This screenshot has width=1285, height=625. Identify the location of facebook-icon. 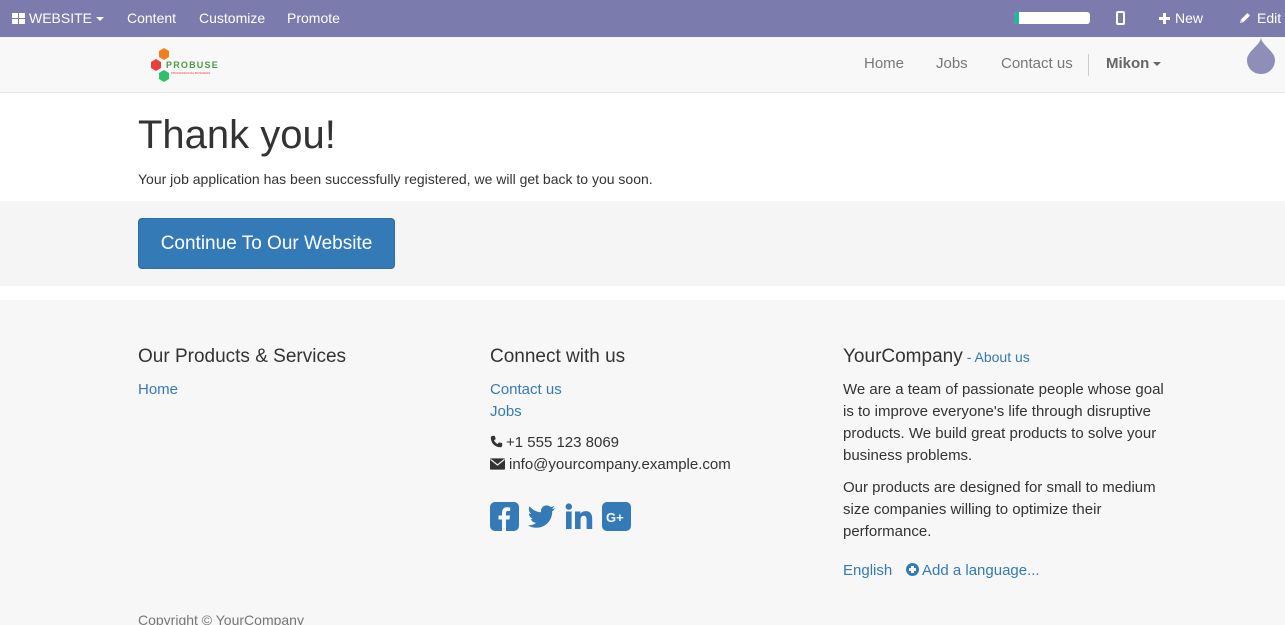
(504, 516).